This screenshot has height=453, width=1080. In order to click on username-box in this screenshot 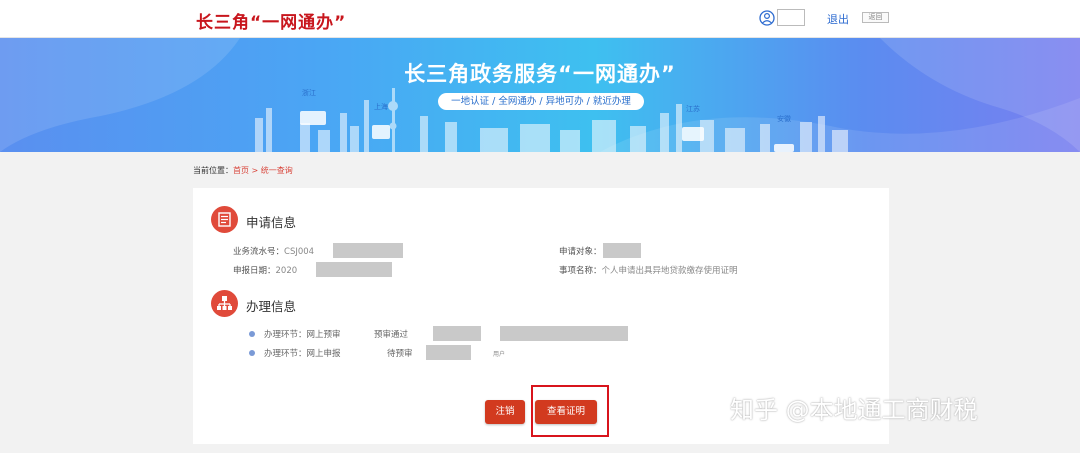, I will do `click(791, 17)`.